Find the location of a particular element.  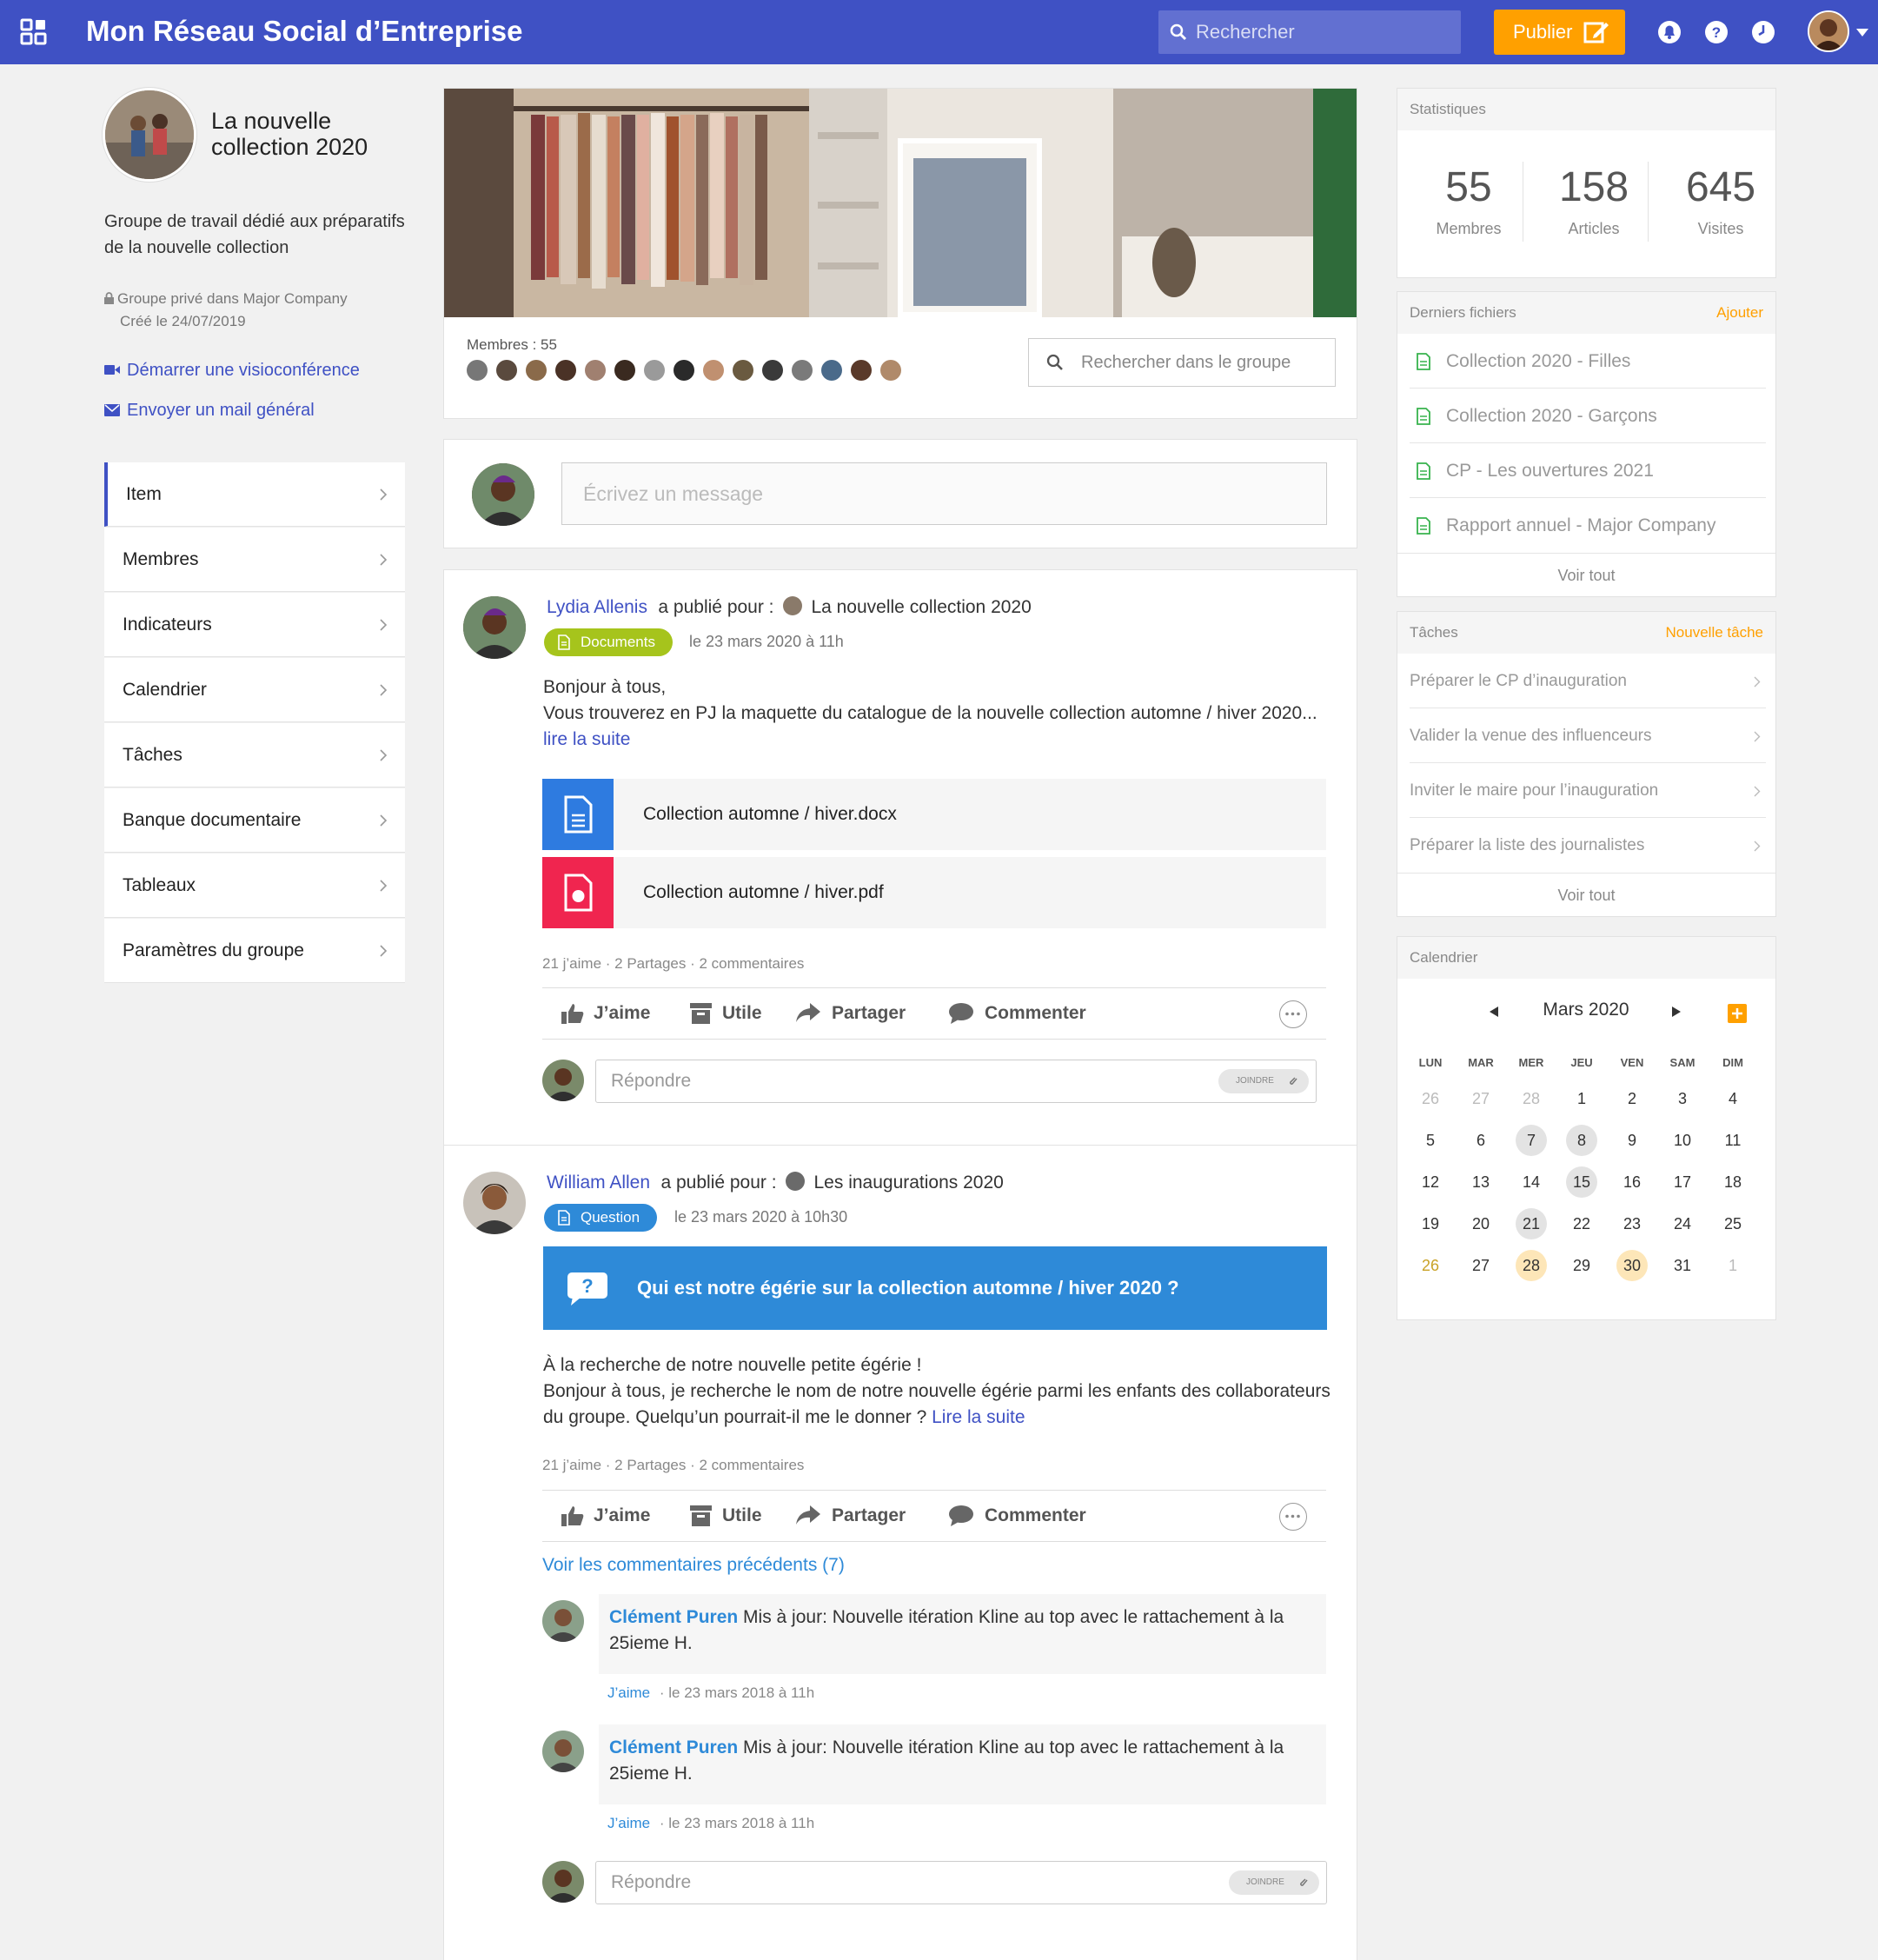

post-author: Lydia Allenis is located at coordinates (597, 607).